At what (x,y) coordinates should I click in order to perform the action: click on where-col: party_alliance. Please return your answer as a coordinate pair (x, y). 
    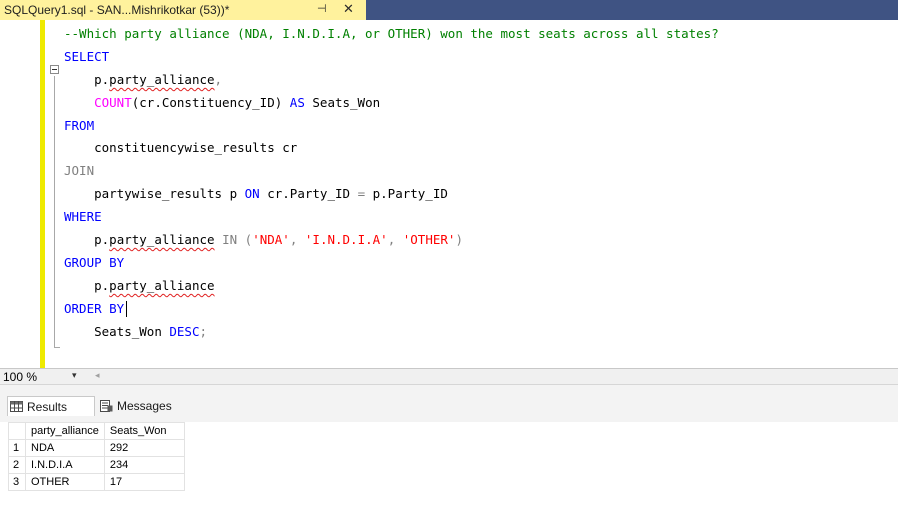
    Looking at the image, I should click on (162, 240).